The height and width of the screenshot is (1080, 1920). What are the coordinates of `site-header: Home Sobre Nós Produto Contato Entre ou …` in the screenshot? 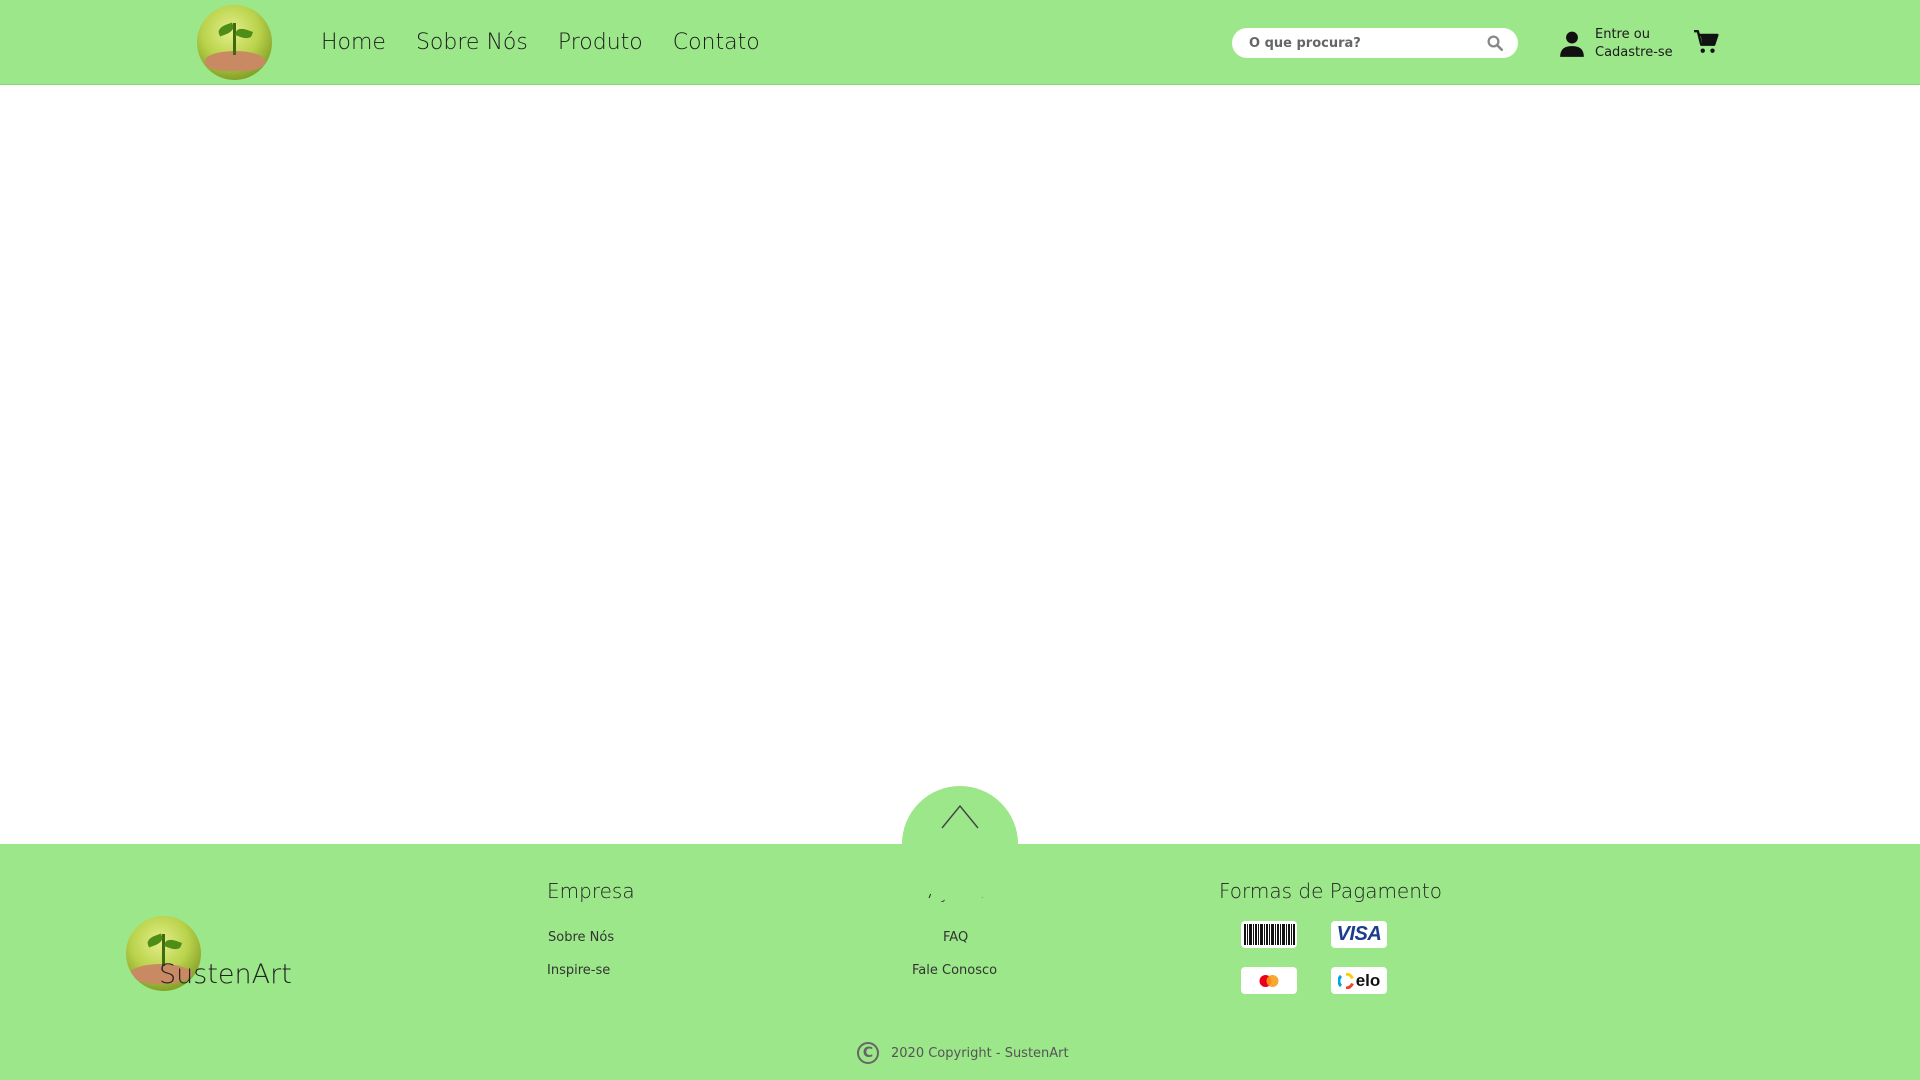 It's located at (960, 42).